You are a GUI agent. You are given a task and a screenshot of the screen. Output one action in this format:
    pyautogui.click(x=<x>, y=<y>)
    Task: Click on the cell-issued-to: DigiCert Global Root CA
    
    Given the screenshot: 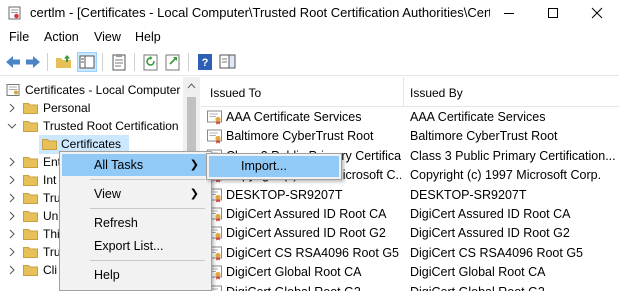 What is the action you would take?
    pyautogui.click(x=294, y=272)
    